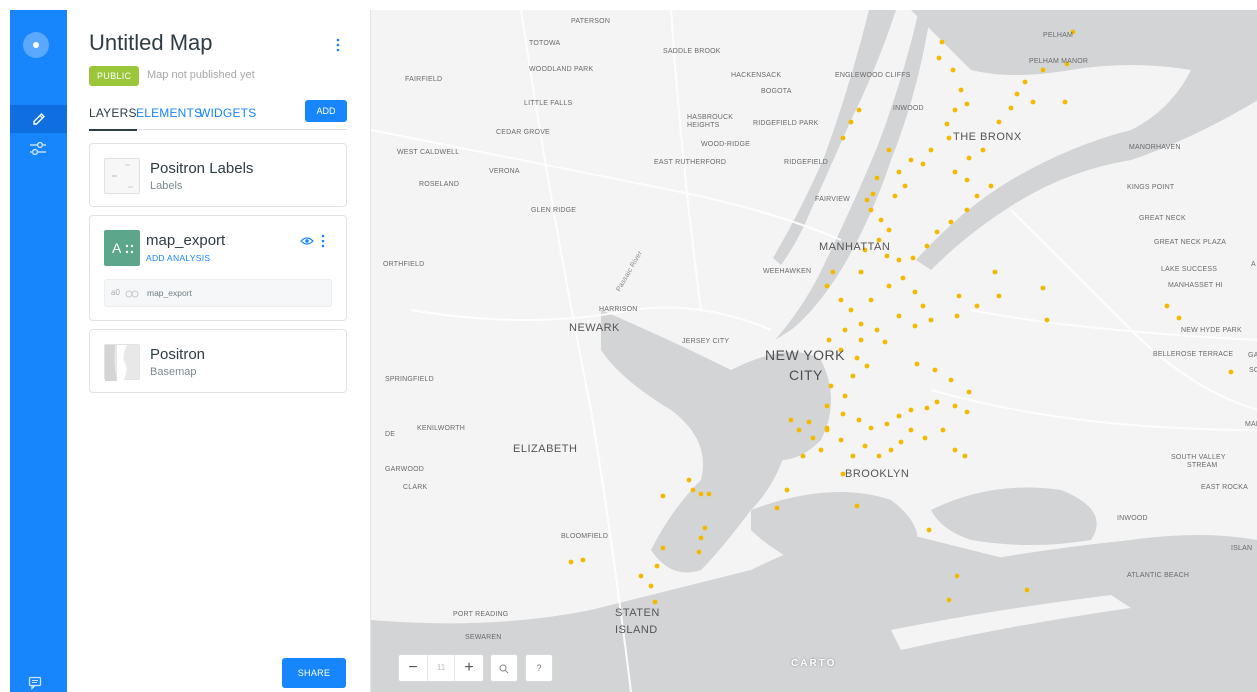 The image size is (1257, 692). What do you see at coordinates (35, 683) in the screenshot?
I see `feedback-icon` at bounding box center [35, 683].